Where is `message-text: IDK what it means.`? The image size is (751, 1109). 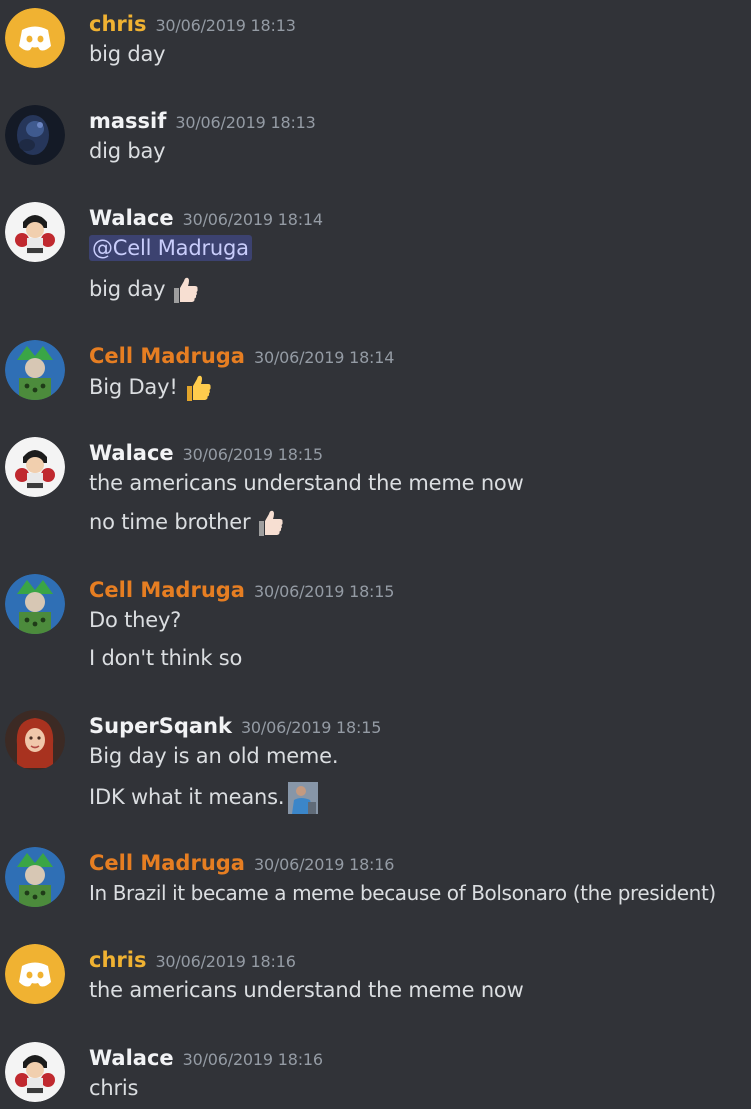 message-text: IDK what it means. is located at coordinates (204, 798).